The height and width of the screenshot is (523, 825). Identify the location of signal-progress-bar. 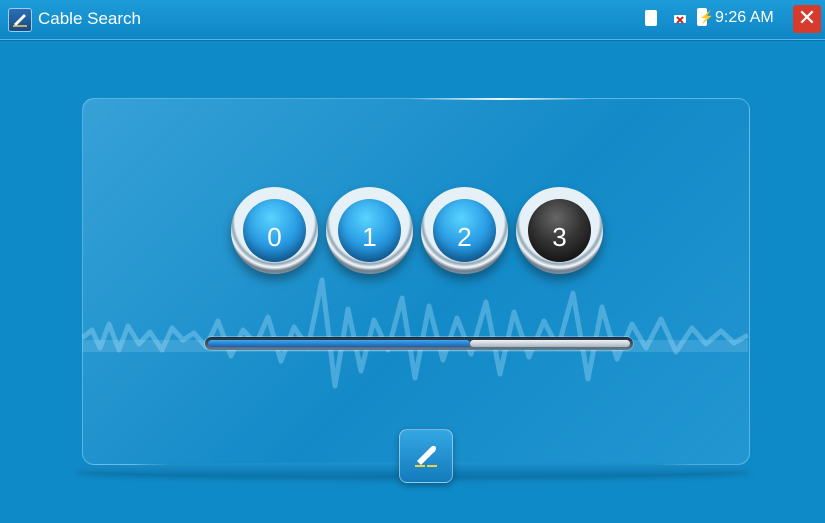
(419, 343).